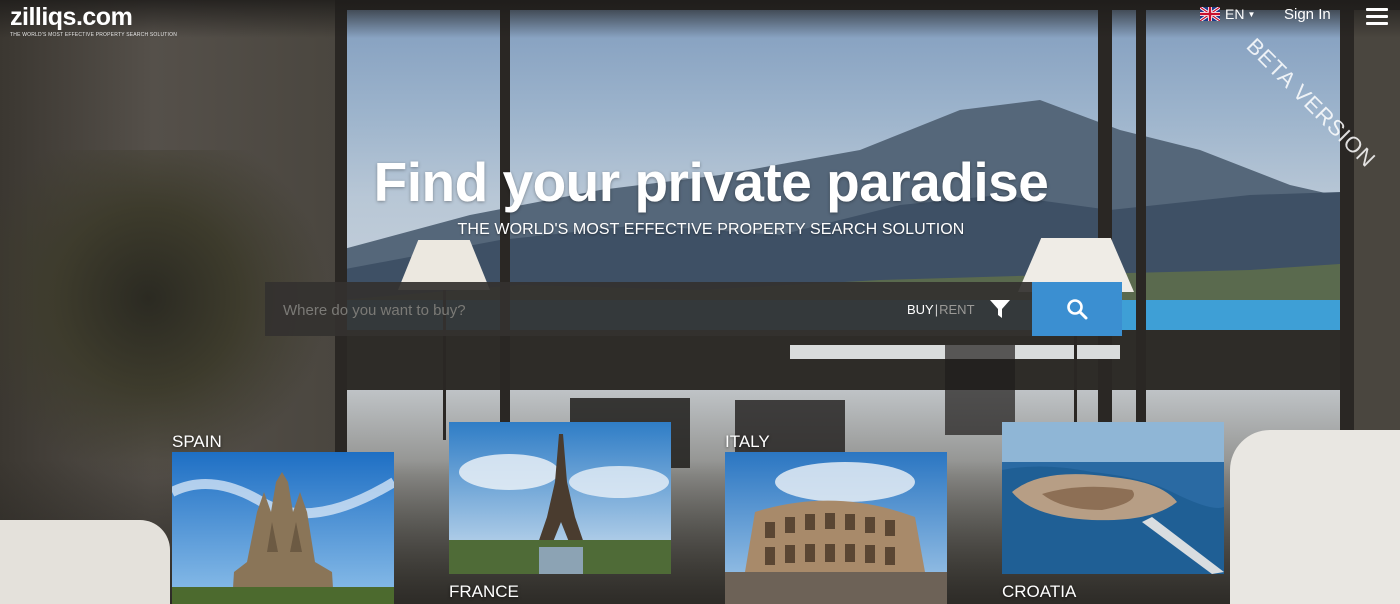  I want to click on destination-label-spain: SPAIN, so click(197, 442).